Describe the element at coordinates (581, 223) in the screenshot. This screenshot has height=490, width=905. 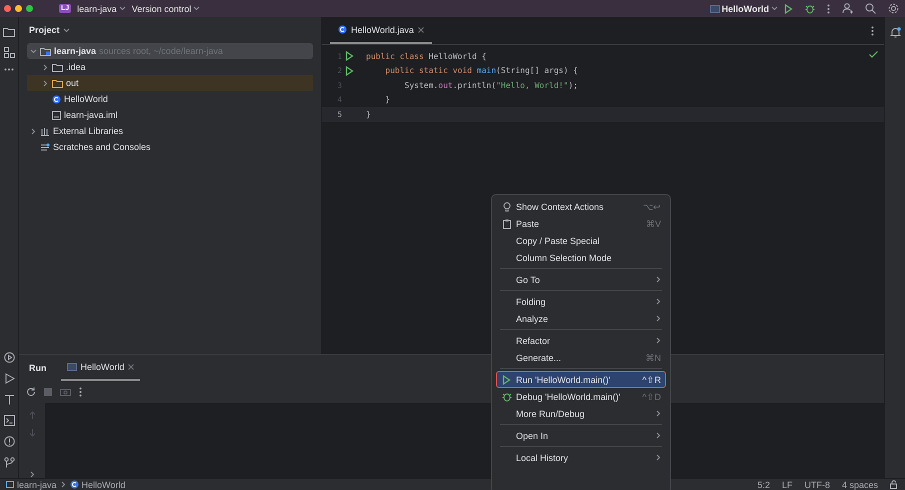
I see `menu-item: Paste ⌘V` at that location.